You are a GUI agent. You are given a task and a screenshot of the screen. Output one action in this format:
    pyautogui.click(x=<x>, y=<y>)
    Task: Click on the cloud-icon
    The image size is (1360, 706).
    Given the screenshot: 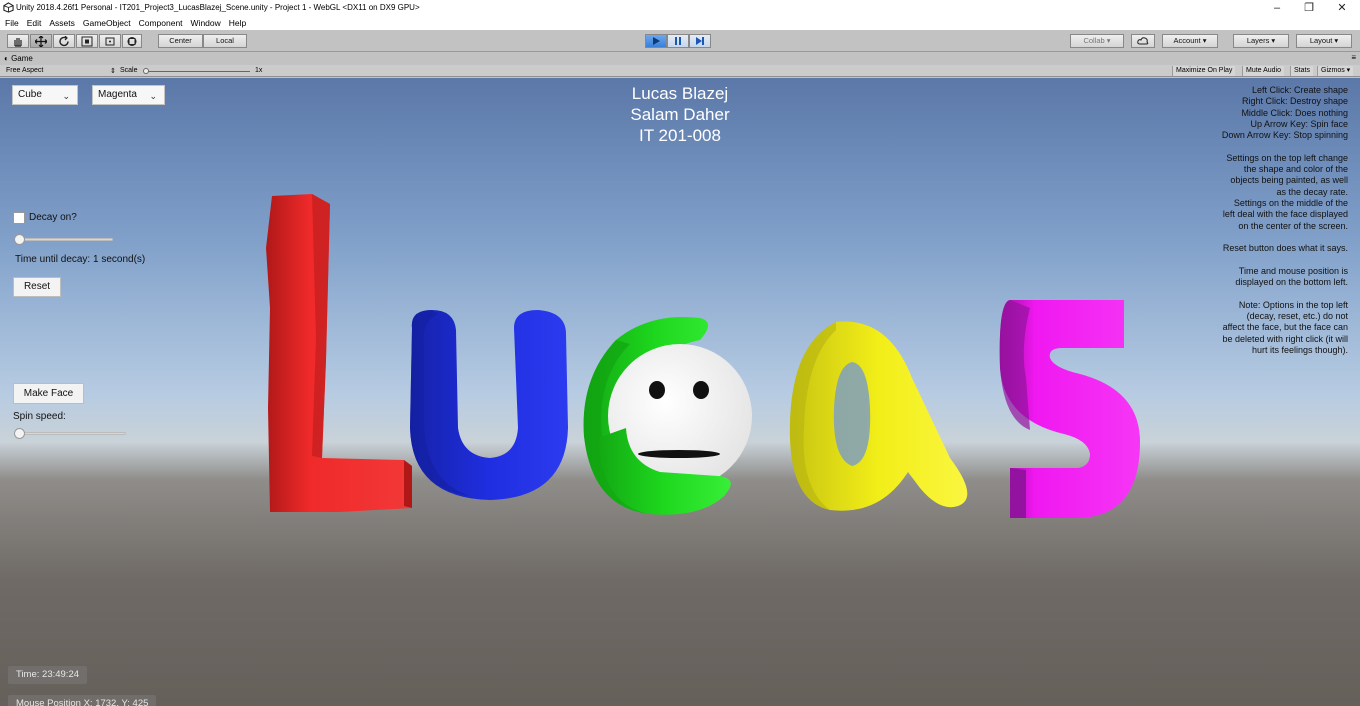 What is the action you would take?
    pyautogui.click(x=1143, y=41)
    